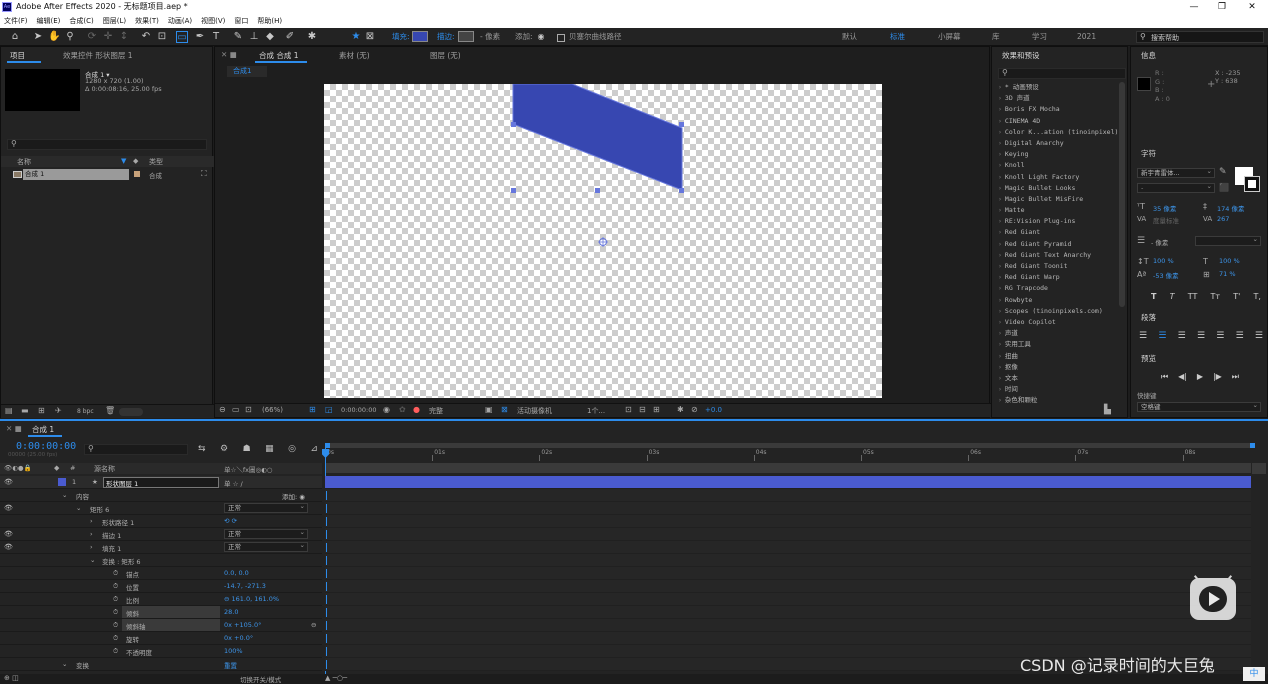  Describe the element at coordinates (1055, 221) in the screenshot. I see `effects-list-item: RE:Vision Plug-ins` at that location.